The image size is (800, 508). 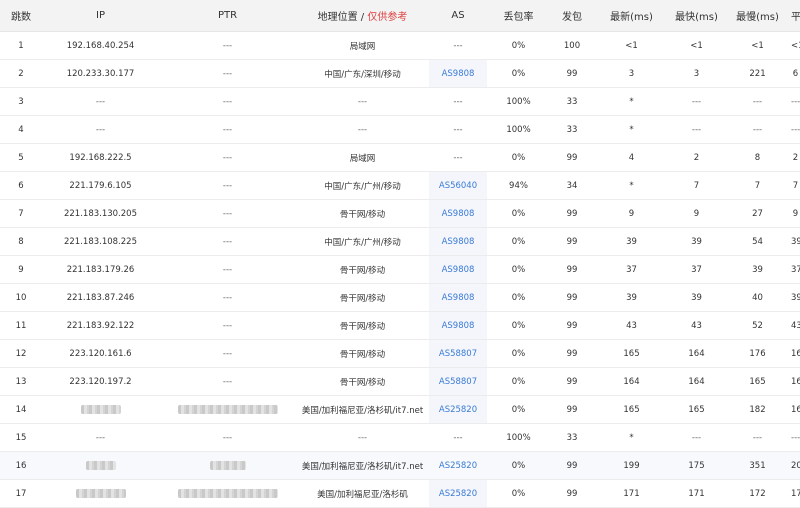 I want to click on cell-hop: 11, so click(x=21, y=325).